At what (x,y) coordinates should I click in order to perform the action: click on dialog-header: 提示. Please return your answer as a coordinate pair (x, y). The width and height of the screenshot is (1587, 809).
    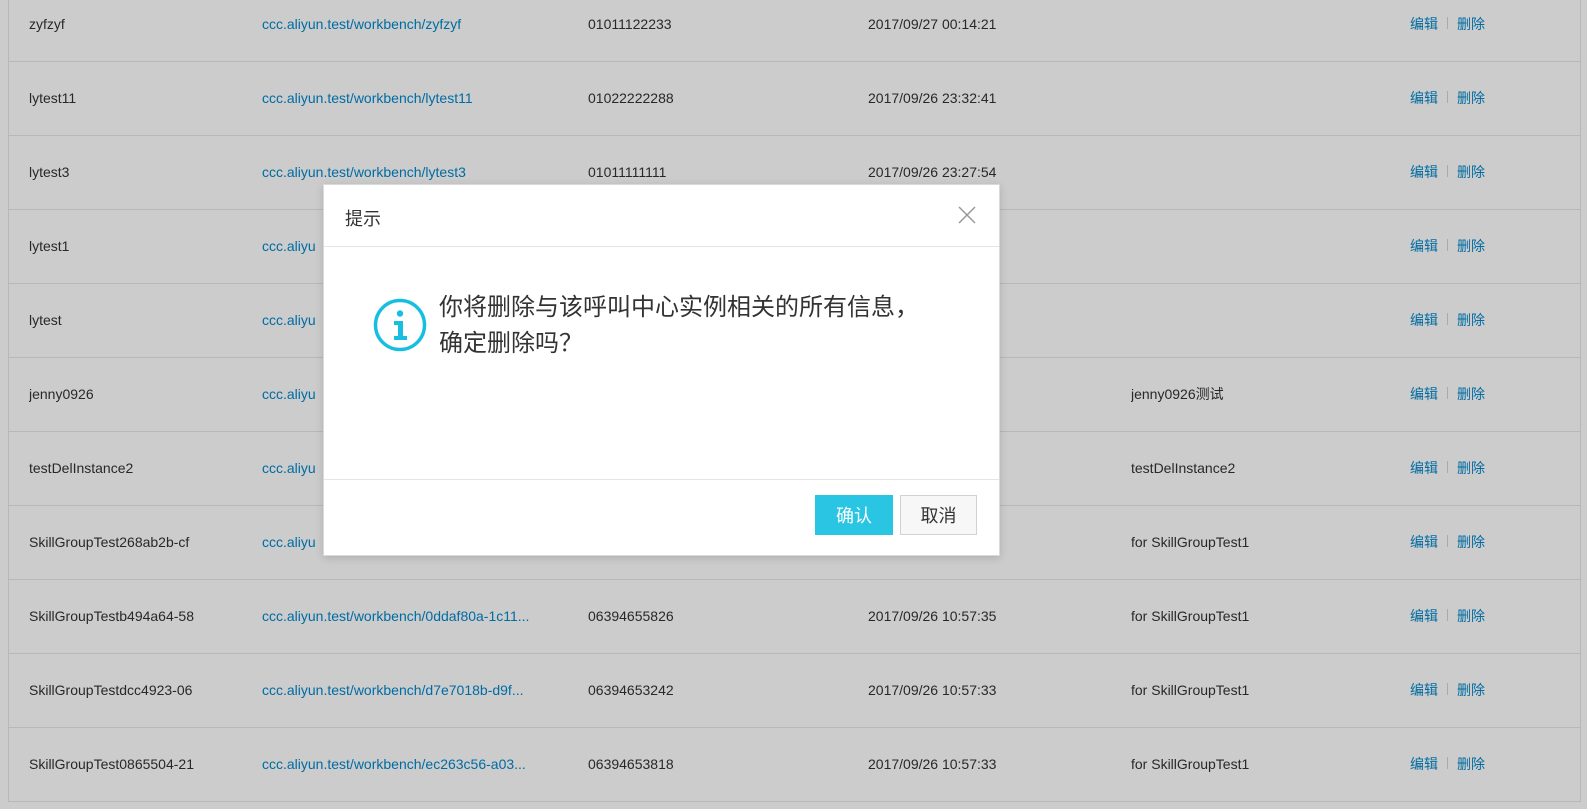
    Looking at the image, I should click on (661, 216).